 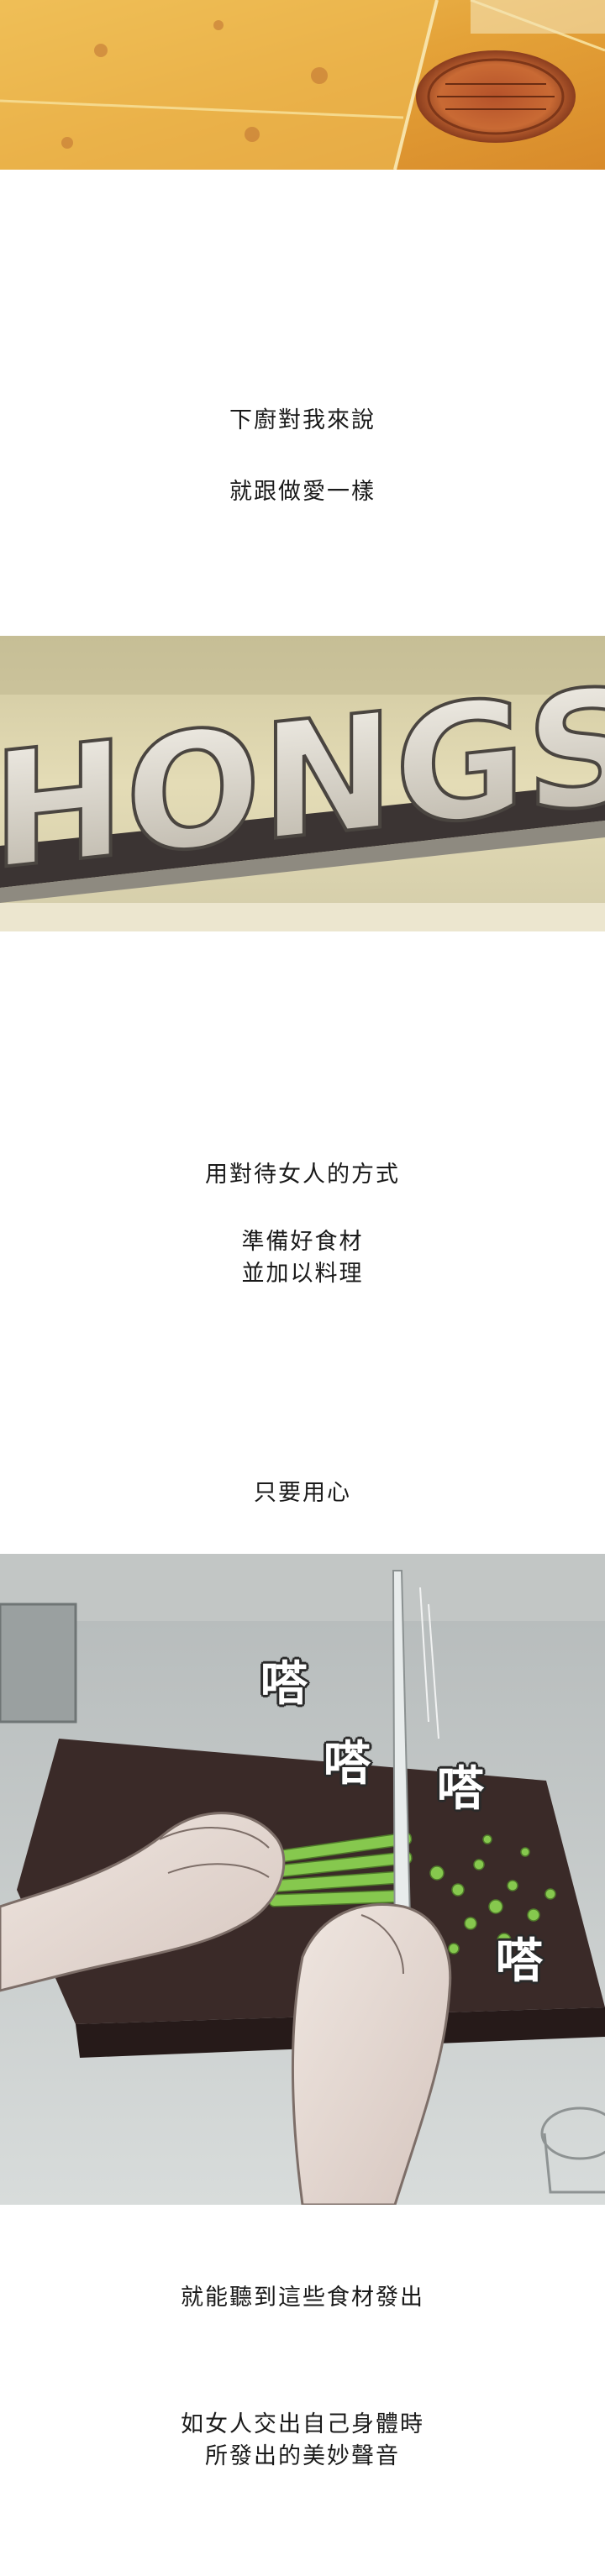 I want to click on caption-4-line-2: 並加以料理, so click(x=302, y=1274).